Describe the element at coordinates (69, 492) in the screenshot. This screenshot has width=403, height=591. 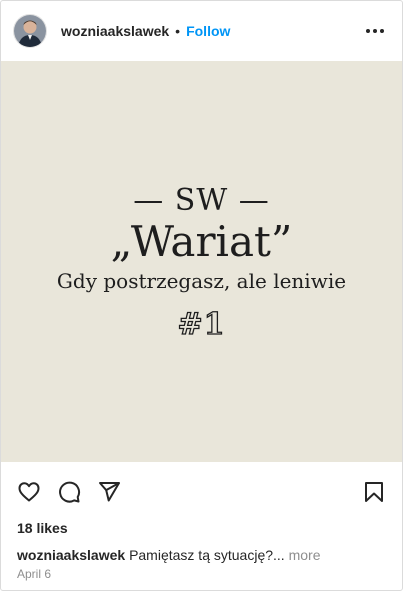
I see `comment-icon` at that location.